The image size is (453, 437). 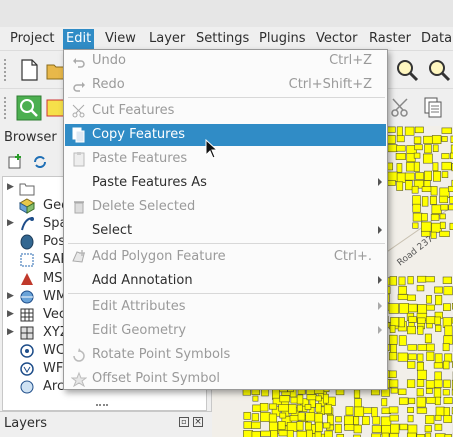 I want to click on menu-item-copy-features: Copy Features, so click(x=225, y=135).